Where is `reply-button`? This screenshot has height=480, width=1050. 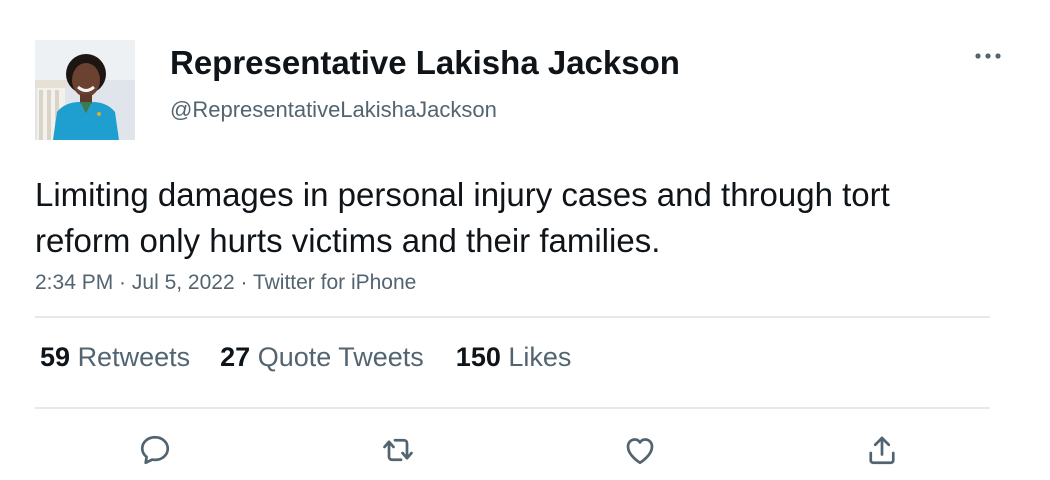
reply-button is located at coordinates (155, 450).